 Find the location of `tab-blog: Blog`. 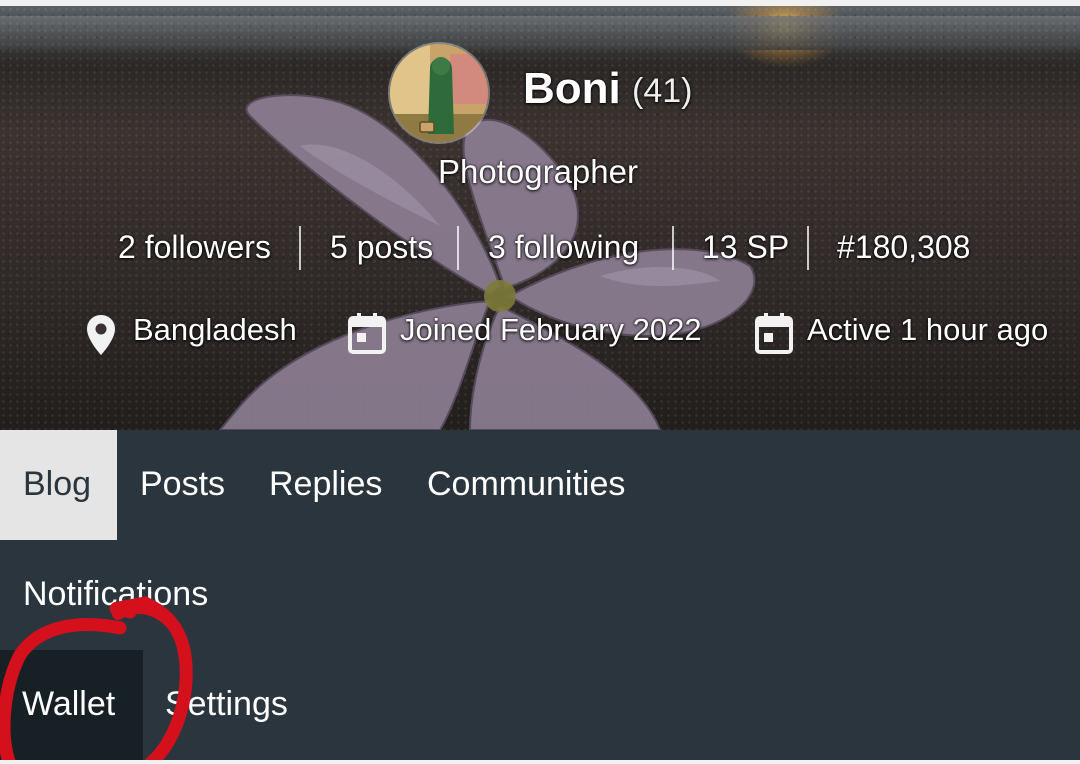

tab-blog: Blog is located at coordinates (57, 484).